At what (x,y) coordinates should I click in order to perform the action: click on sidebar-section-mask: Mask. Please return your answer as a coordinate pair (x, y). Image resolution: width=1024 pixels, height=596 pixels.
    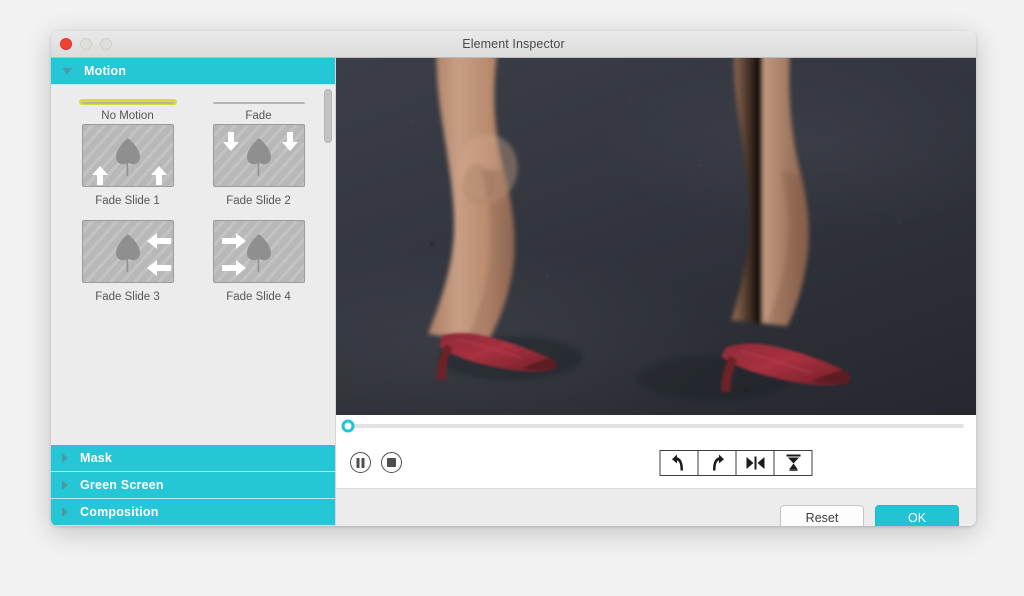
    Looking at the image, I should click on (193, 458).